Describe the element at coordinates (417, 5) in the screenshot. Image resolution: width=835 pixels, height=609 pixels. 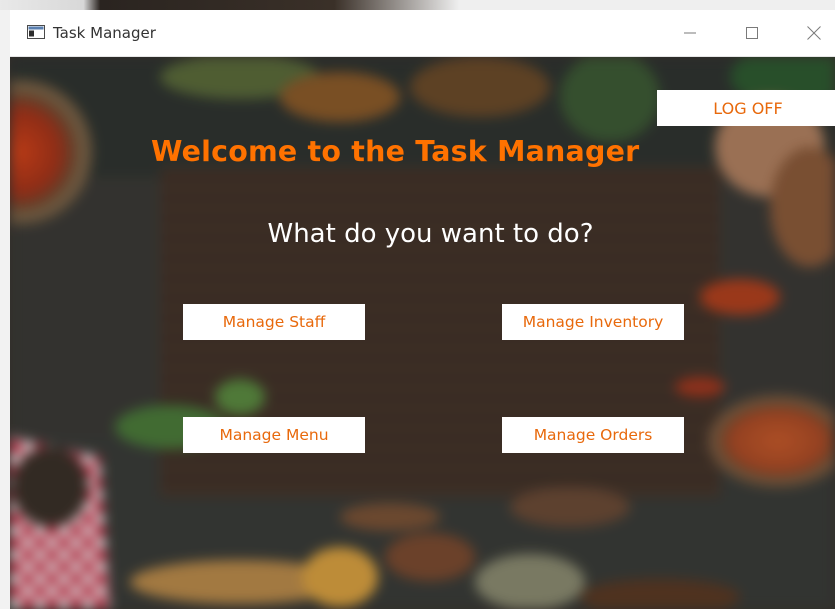
I see `desktop-strip` at that location.